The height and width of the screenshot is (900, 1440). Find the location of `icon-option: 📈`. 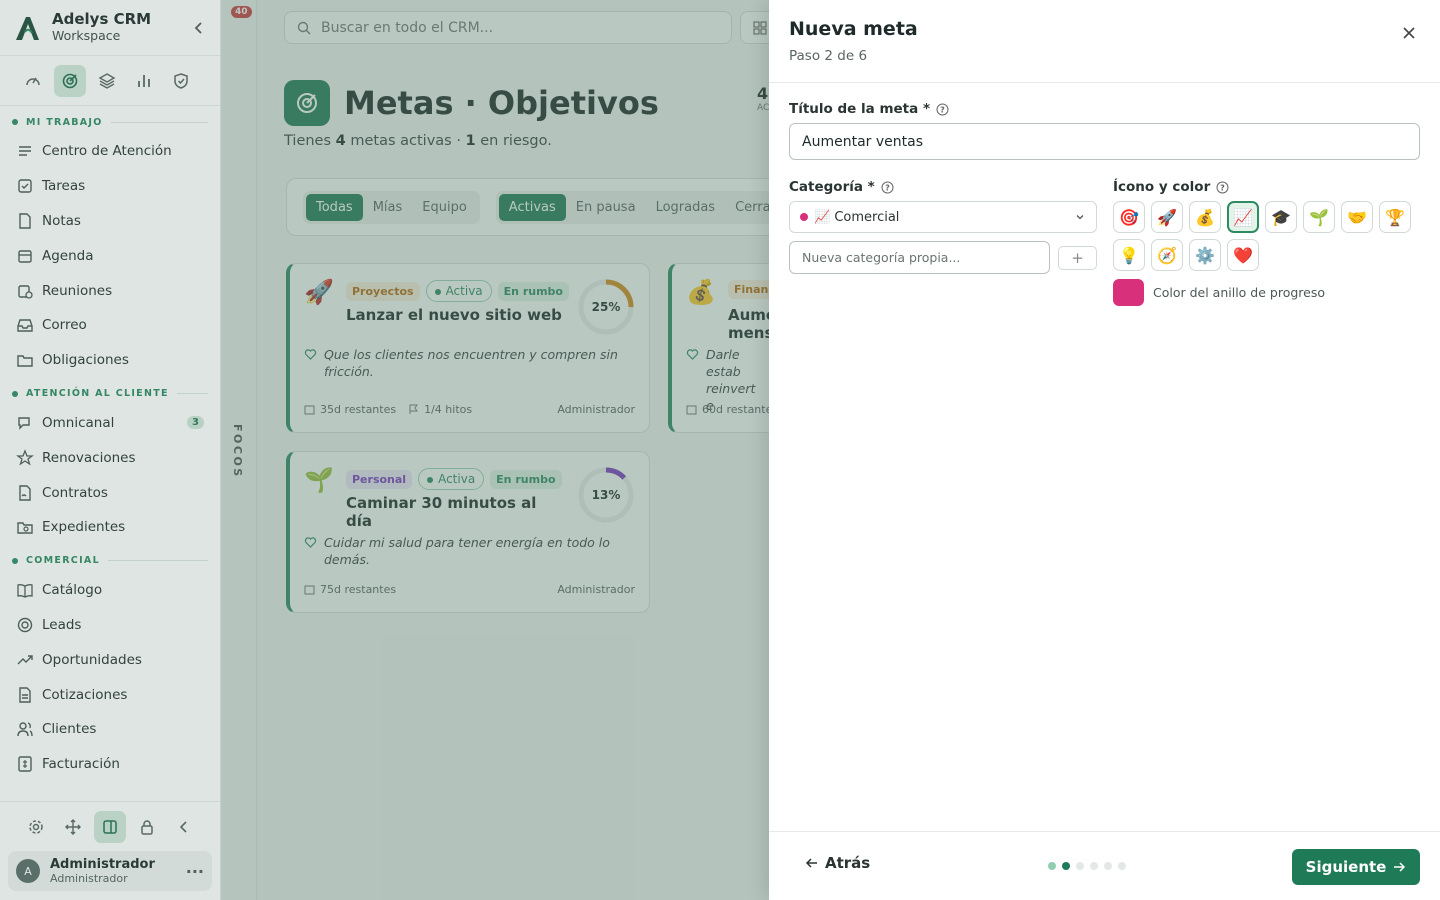

icon-option: 📈 is located at coordinates (1243, 217).